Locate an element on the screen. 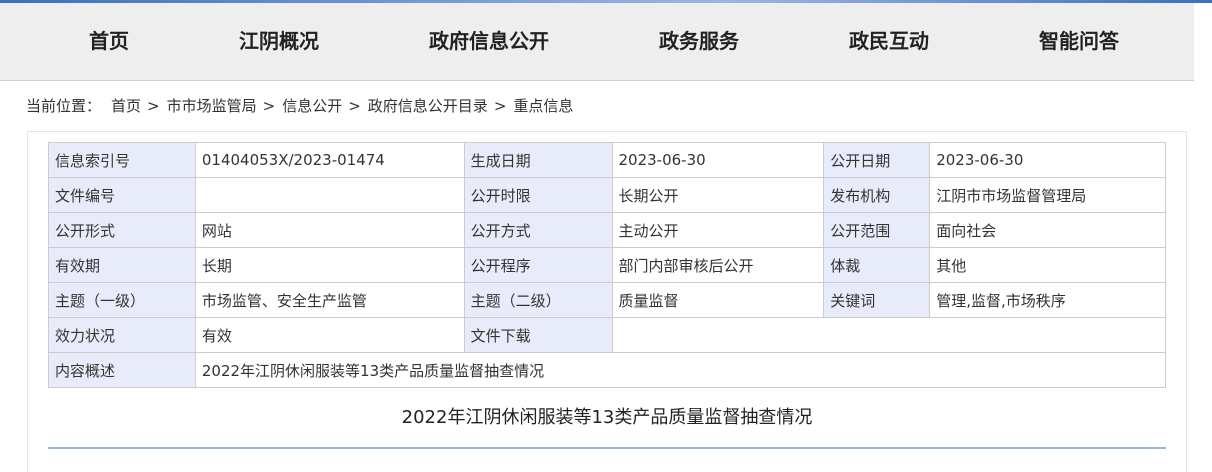  genre-label: 体裁 is located at coordinates (877, 265).